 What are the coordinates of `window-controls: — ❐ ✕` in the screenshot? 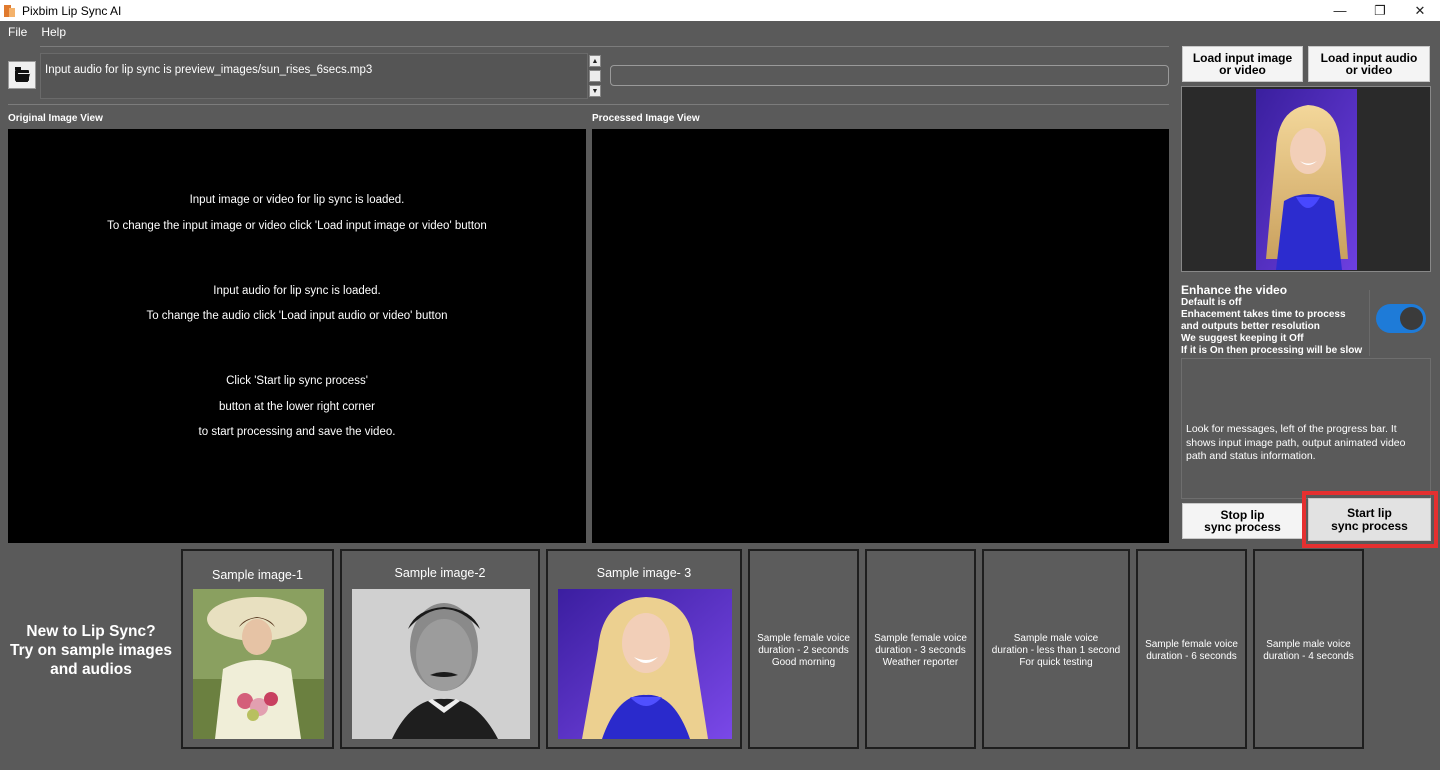 It's located at (1380, 10).